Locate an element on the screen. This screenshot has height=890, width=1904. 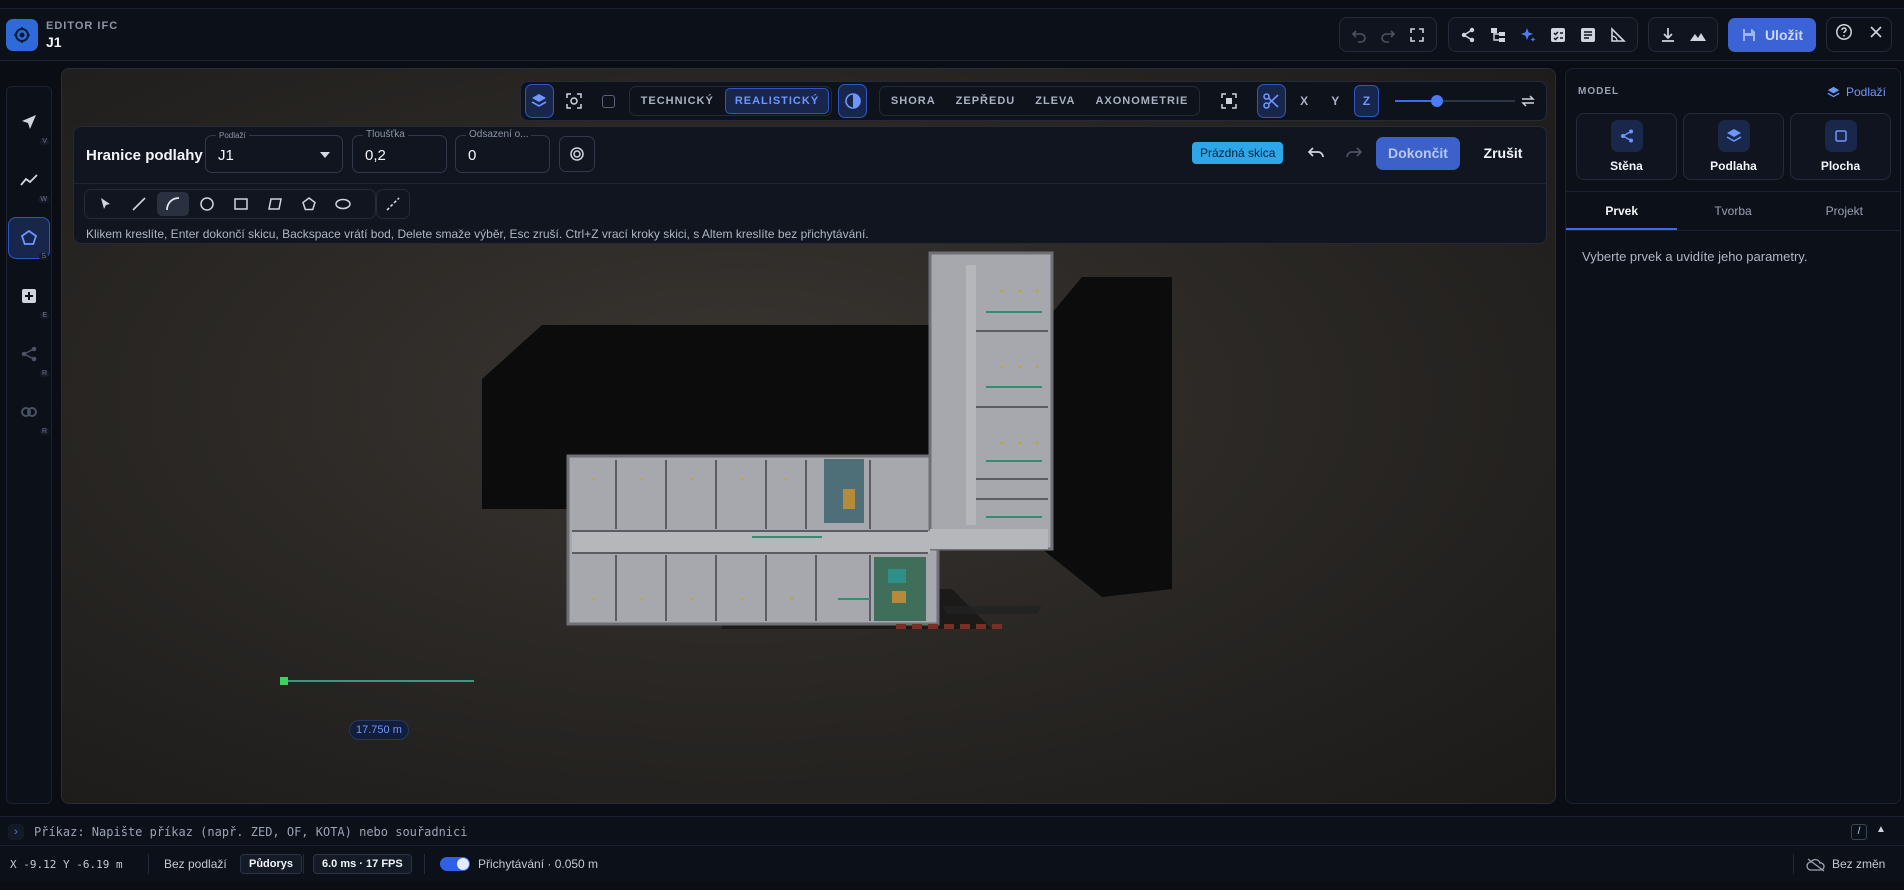
view-left: ZLEVA is located at coordinates (1055, 101).